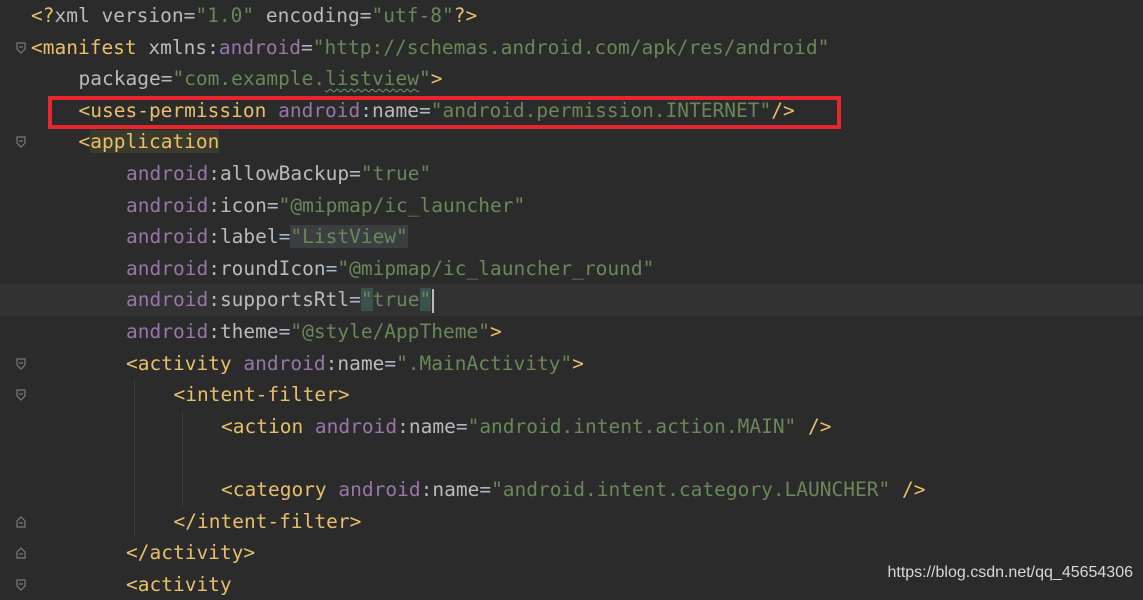 The height and width of the screenshot is (600, 1143). I want to click on code-token: "android.intent.category.LAUNCHER", so click(691, 489).